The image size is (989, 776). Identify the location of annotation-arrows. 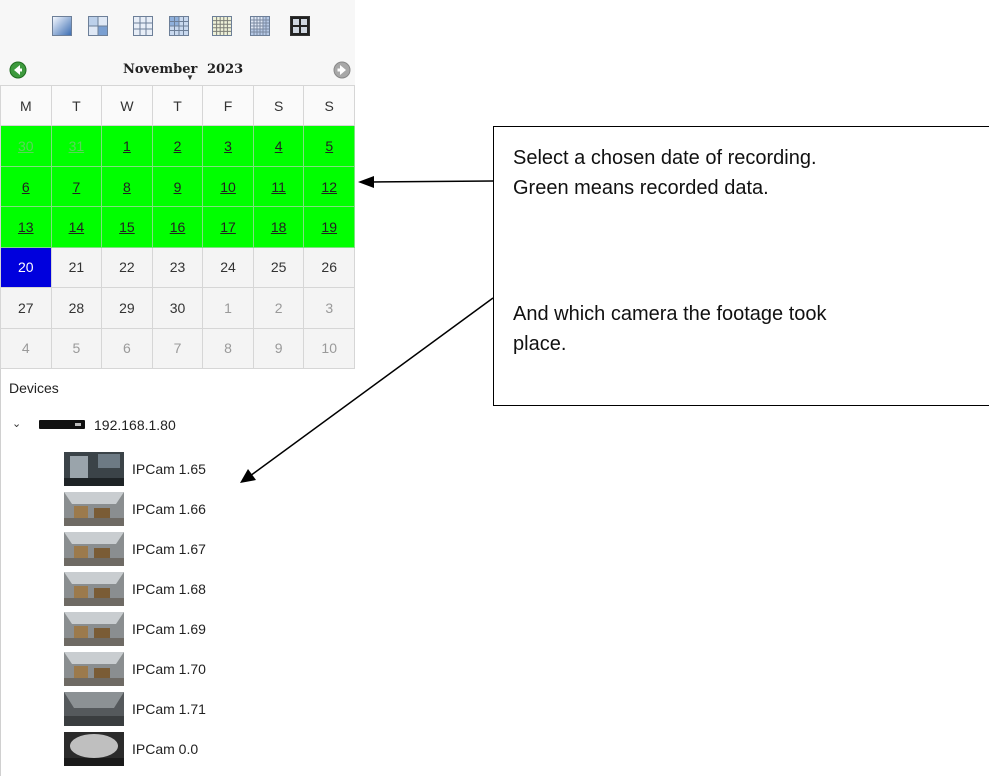
(367, 329).